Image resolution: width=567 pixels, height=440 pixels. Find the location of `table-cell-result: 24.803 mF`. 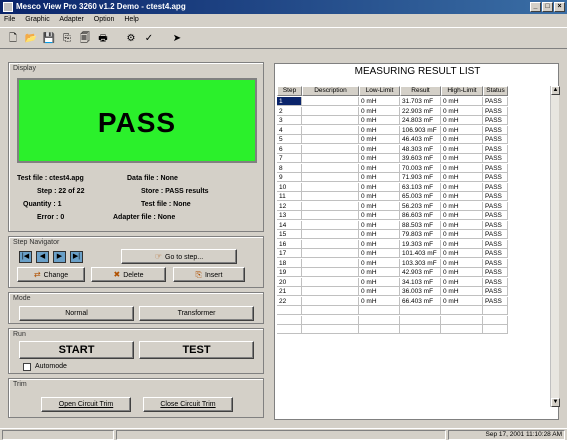

table-cell-result: 24.803 mF is located at coordinates (420, 120).